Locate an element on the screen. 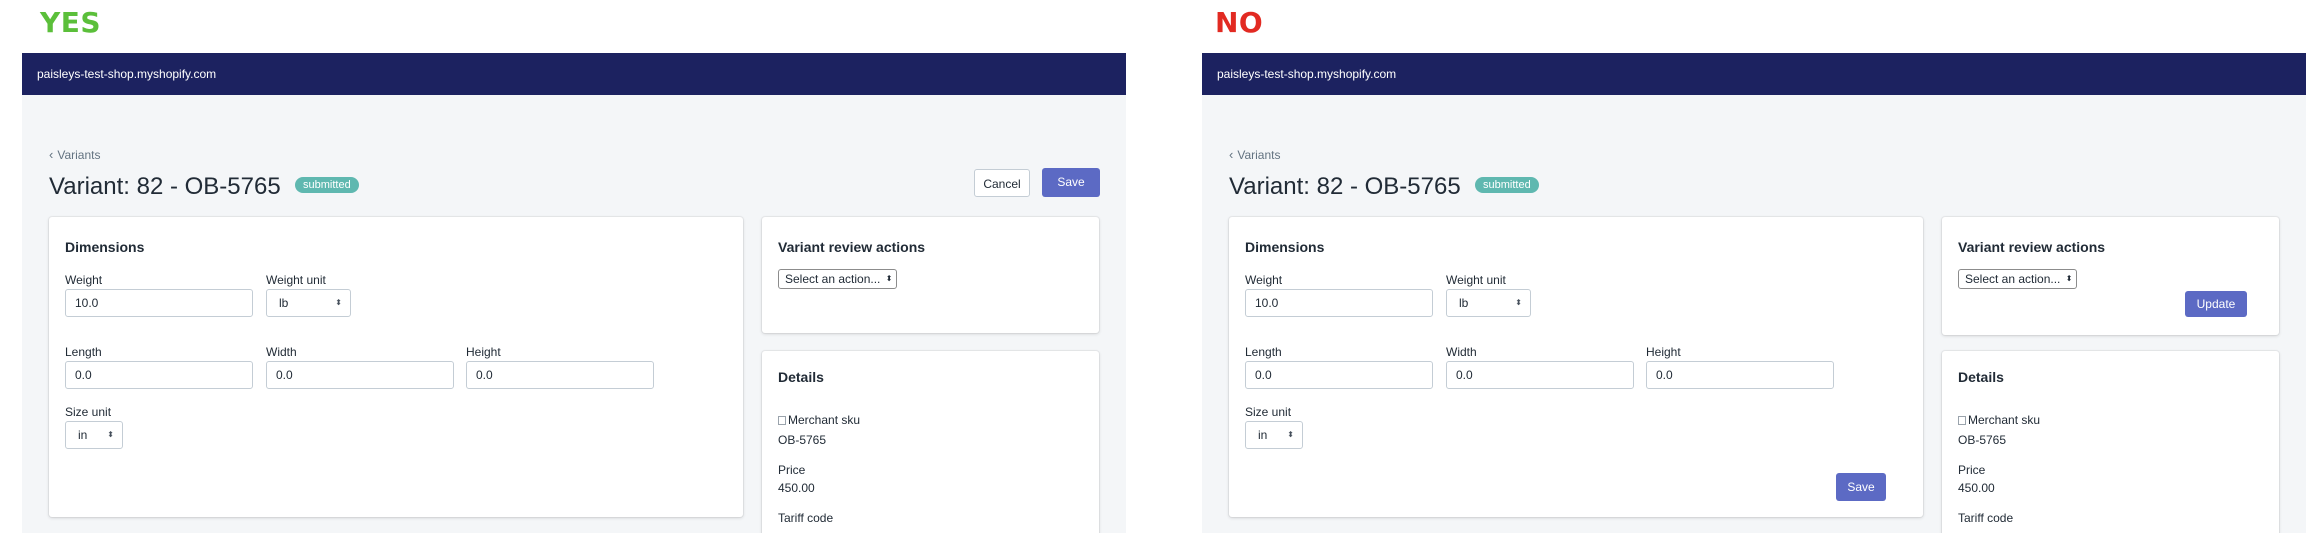  cancel-button: Cancel is located at coordinates (1002, 183).